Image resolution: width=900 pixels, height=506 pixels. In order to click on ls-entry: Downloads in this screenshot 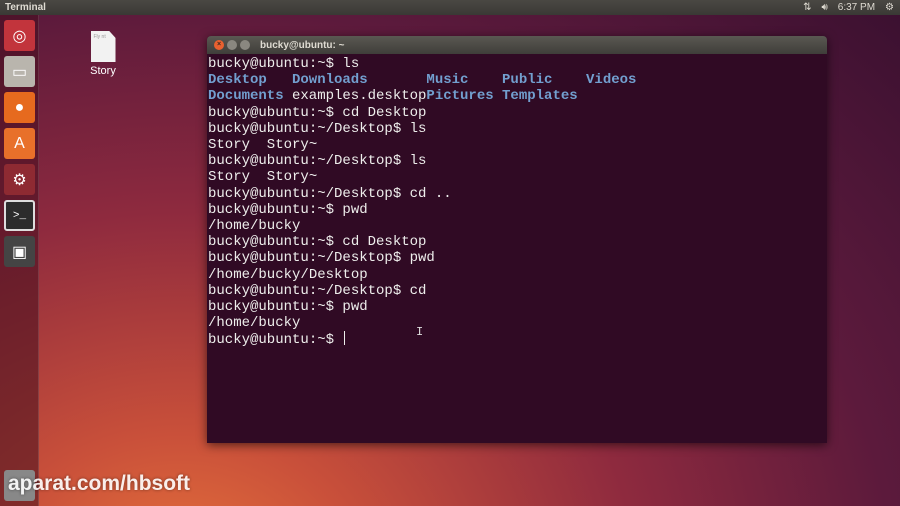, I will do `click(330, 80)`.